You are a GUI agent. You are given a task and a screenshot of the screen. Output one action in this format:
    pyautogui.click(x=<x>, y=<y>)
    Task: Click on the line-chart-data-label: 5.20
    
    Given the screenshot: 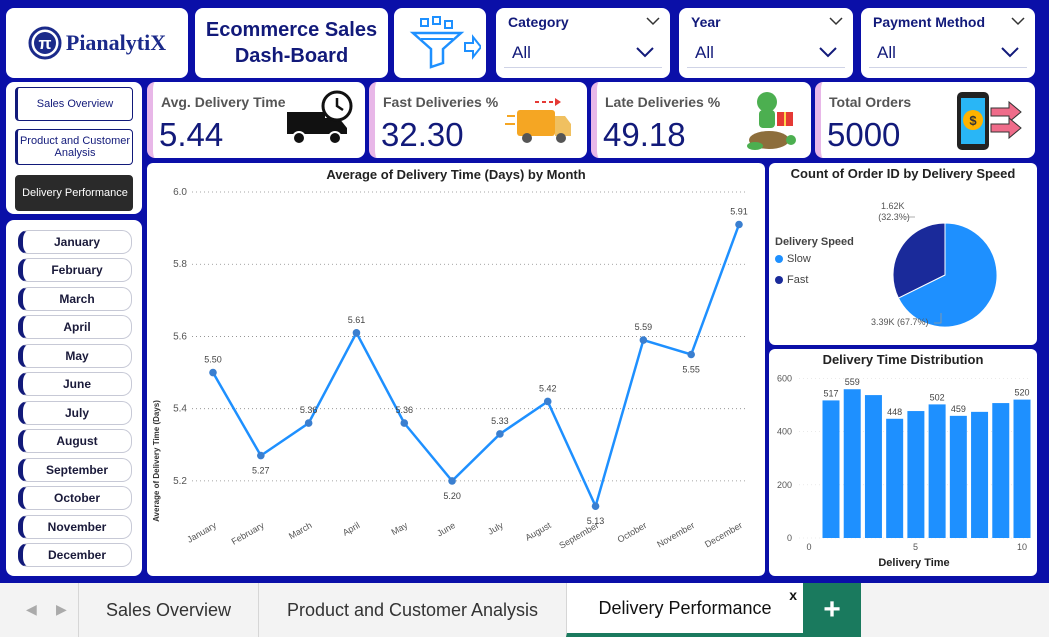 What is the action you would take?
    pyautogui.click(x=452, y=496)
    